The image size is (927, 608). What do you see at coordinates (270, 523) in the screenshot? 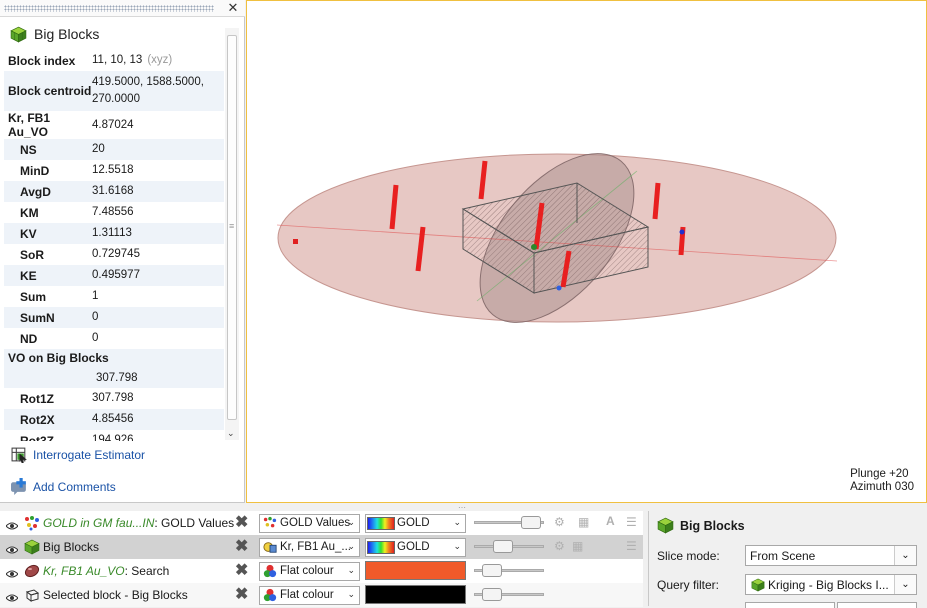
I see `points-icon` at bounding box center [270, 523].